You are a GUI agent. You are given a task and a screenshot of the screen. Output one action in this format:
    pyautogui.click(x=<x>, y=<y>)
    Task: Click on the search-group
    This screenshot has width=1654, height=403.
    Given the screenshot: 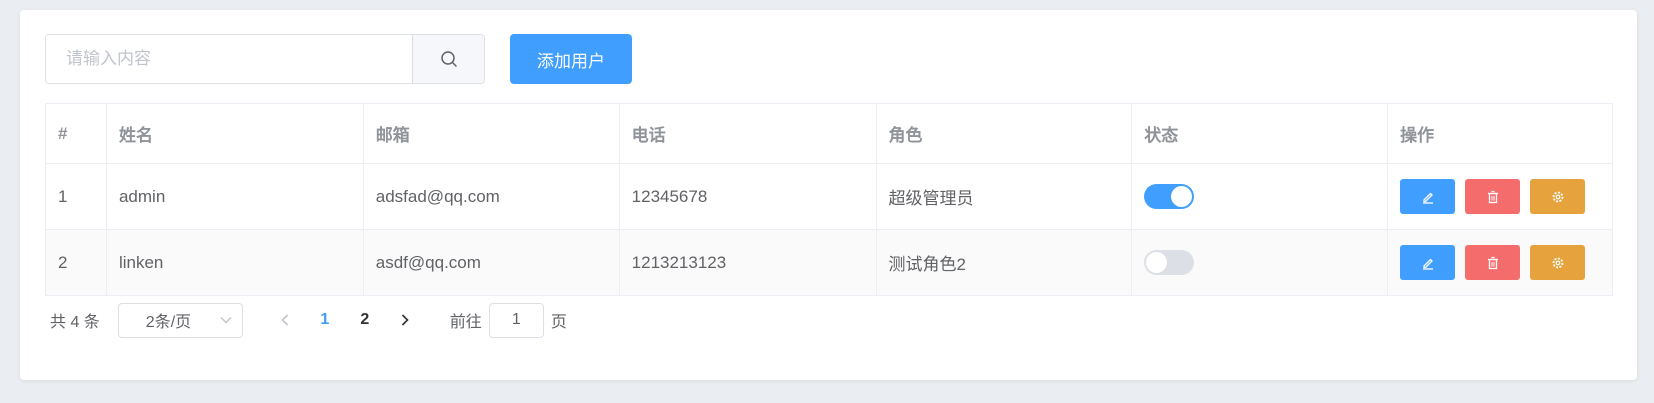 What is the action you would take?
    pyautogui.click(x=265, y=59)
    